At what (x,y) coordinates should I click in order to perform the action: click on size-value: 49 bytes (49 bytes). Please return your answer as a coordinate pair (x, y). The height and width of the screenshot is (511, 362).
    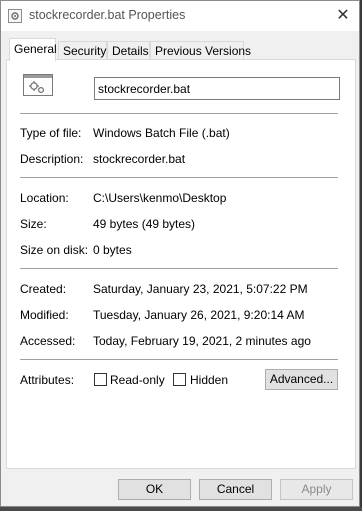
    Looking at the image, I should click on (144, 224).